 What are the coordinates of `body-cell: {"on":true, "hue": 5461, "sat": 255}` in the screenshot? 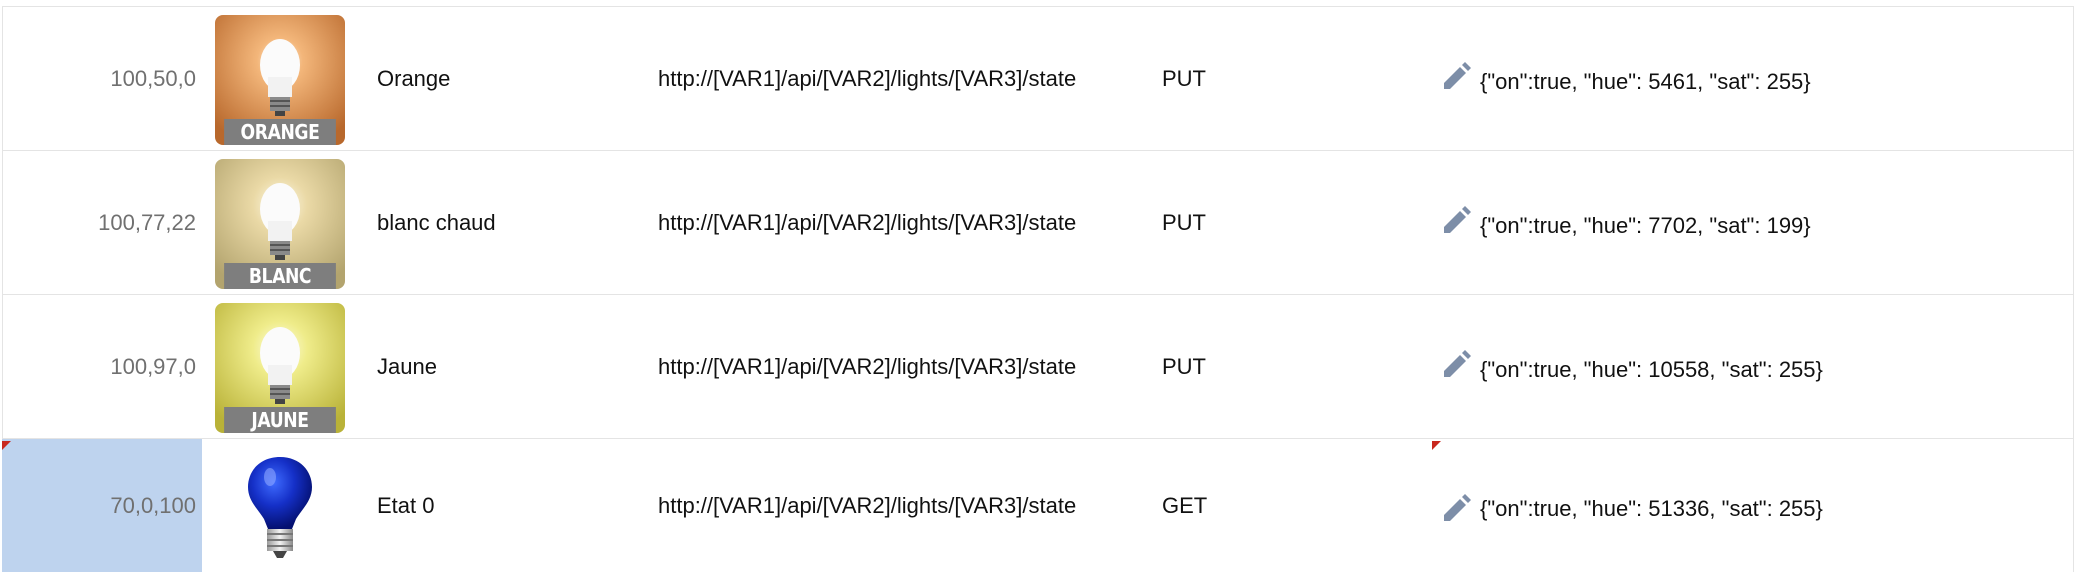 It's located at (1645, 78).